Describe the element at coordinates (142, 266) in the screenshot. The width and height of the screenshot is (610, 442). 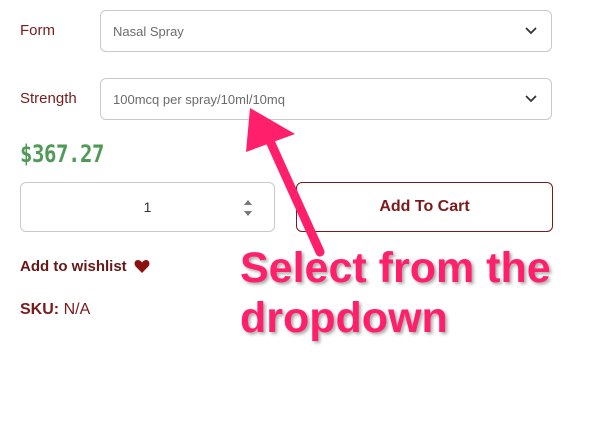
I see `heart-icon` at that location.